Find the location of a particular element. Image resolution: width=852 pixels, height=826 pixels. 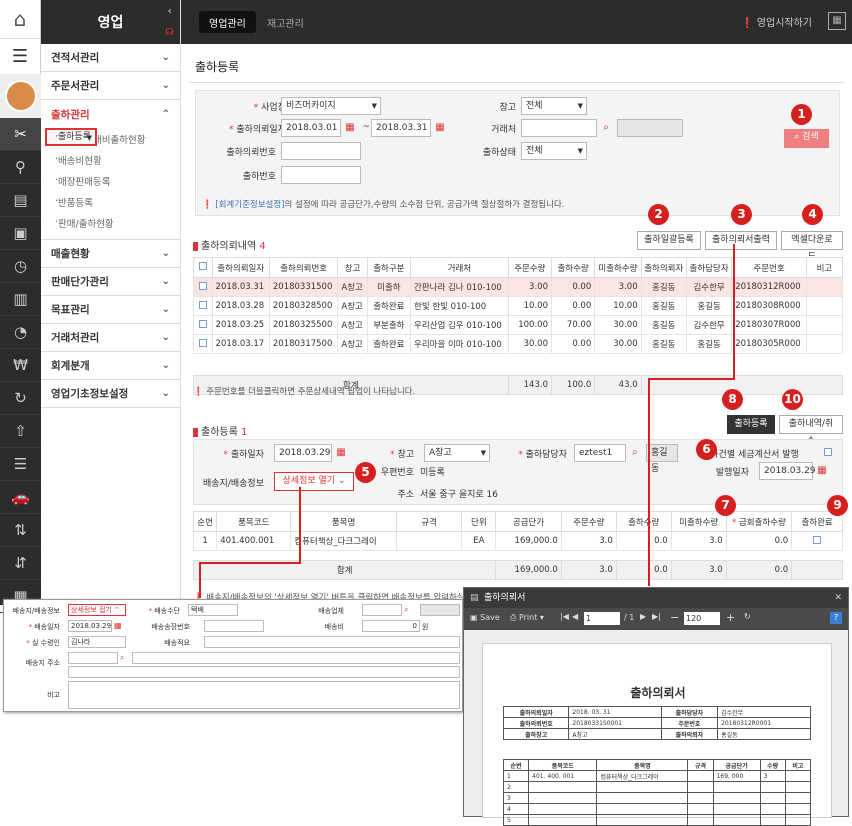

status-select: 전체 is located at coordinates (554, 151).